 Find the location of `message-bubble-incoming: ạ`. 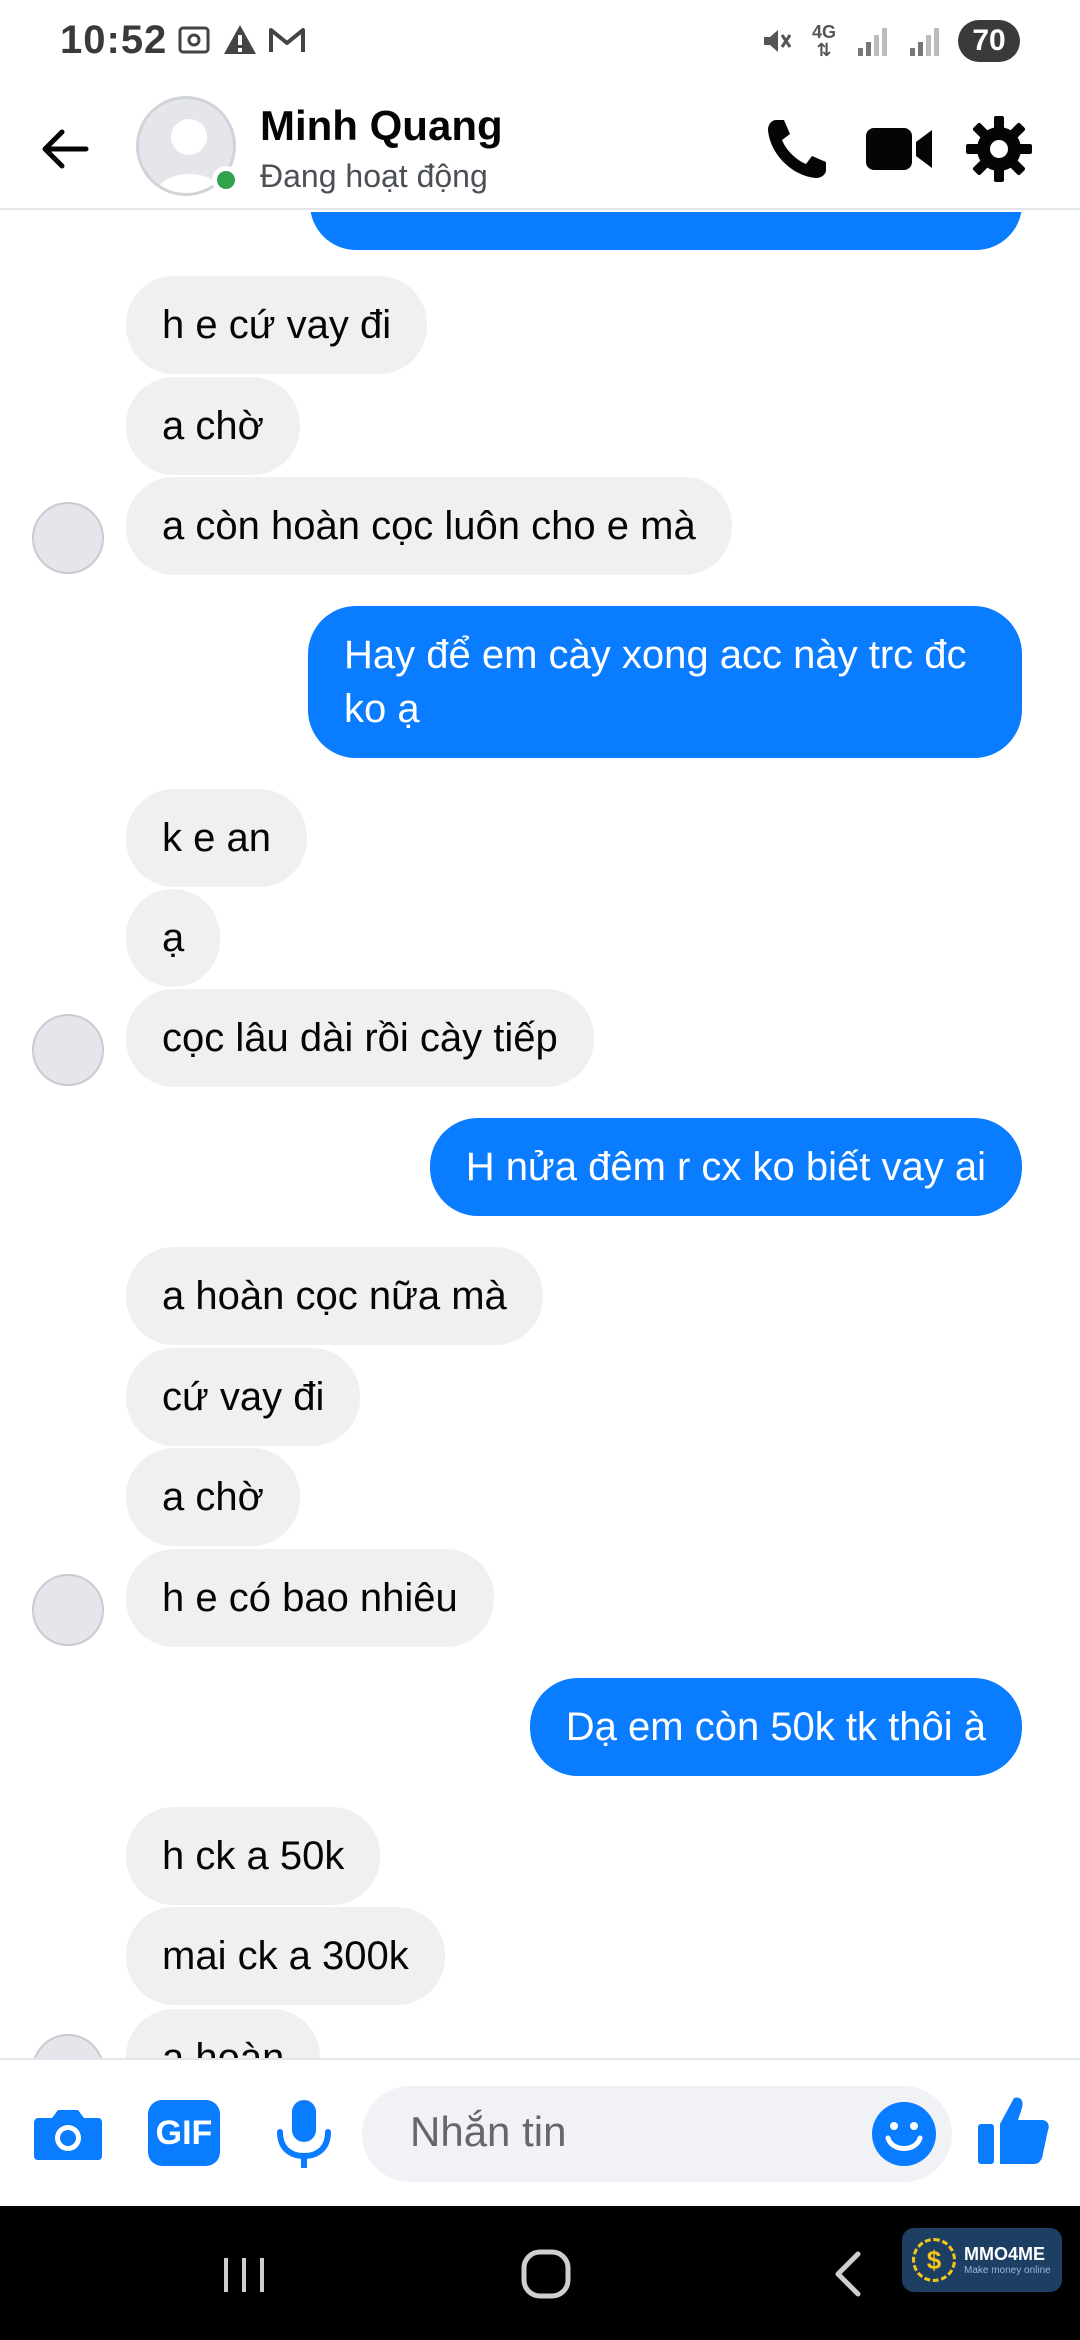

message-bubble-incoming: ạ is located at coordinates (173, 938).